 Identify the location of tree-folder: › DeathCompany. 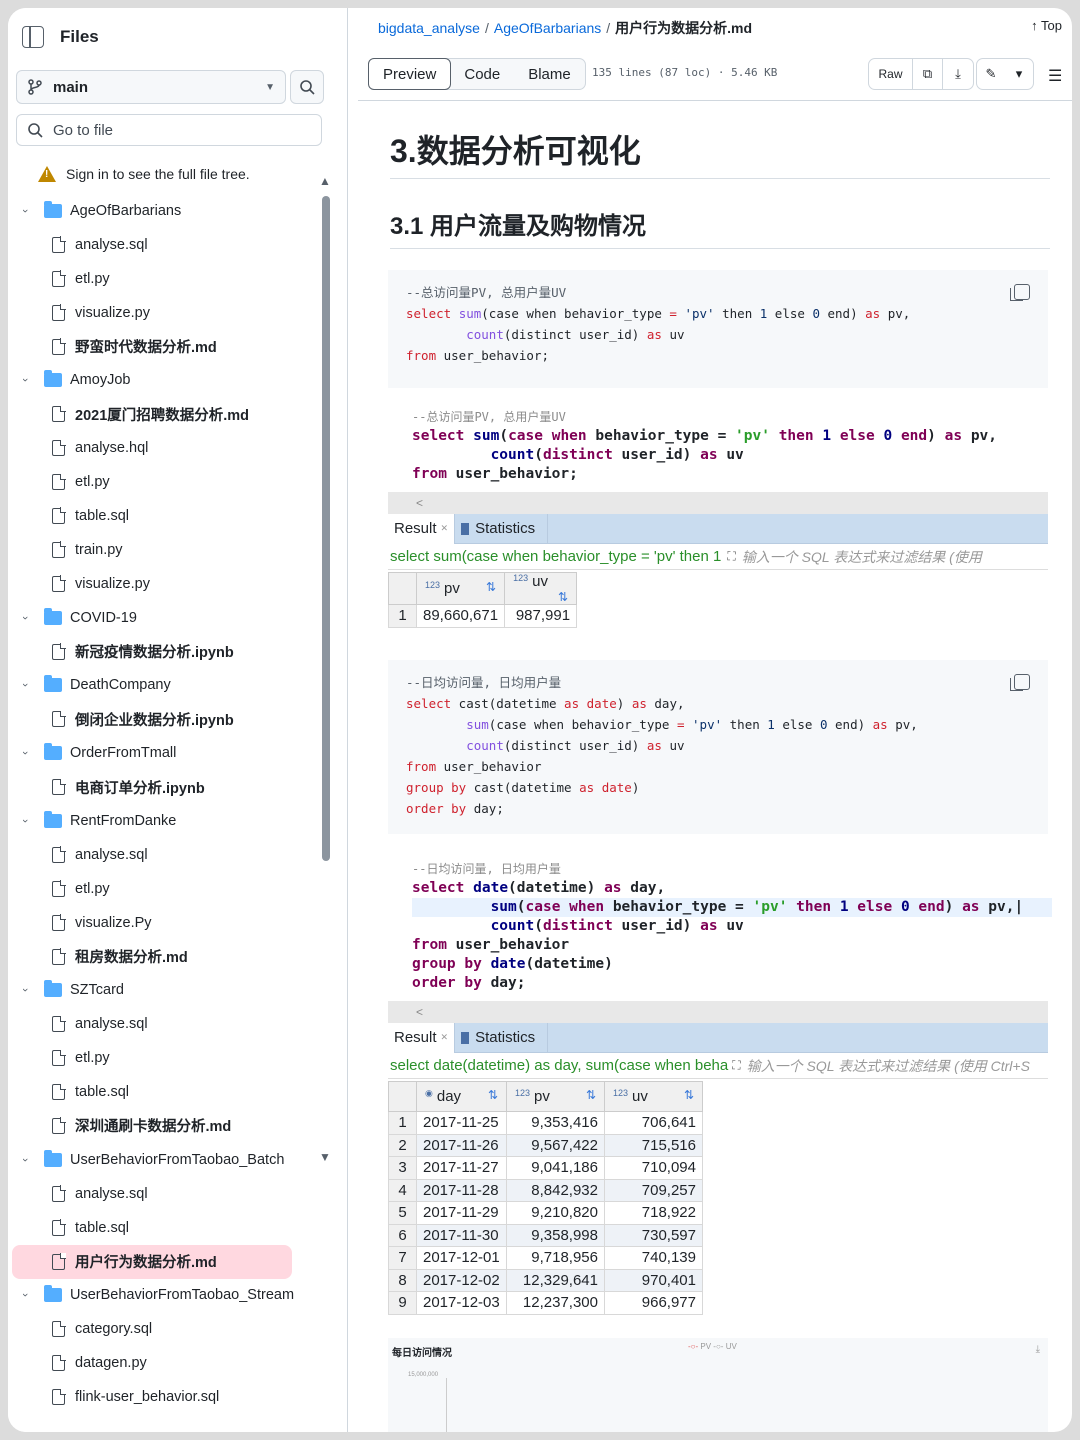
(173, 685).